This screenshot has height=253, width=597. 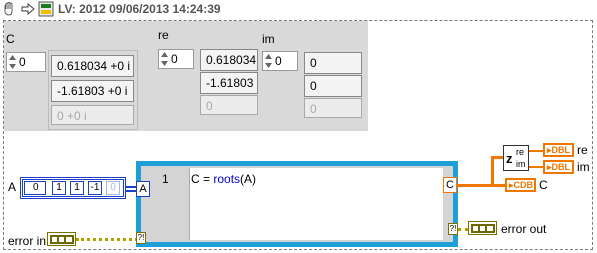 What do you see at coordinates (141, 238) in the screenshot?
I see `error-in-terminal: ?!` at bounding box center [141, 238].